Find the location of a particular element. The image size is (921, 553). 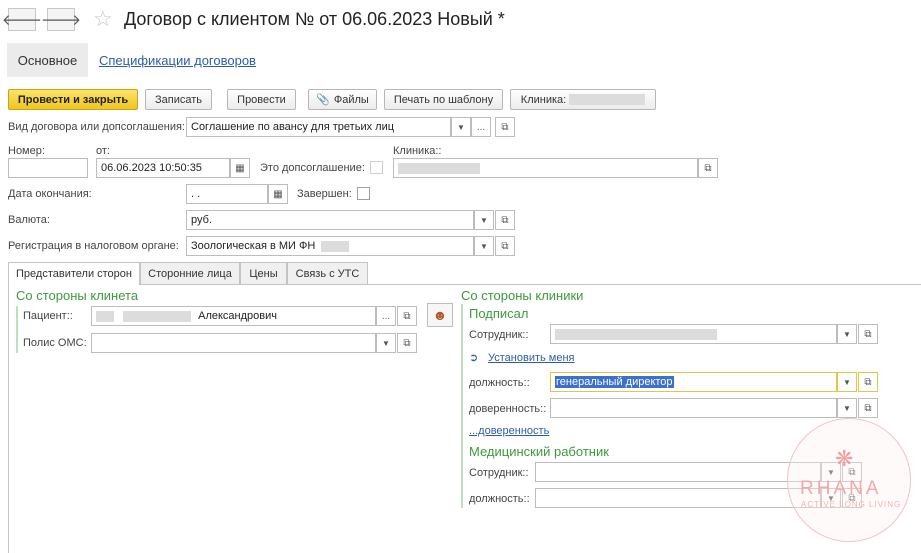

set-me-link: Установить меня is located at coordinates (531, 358).